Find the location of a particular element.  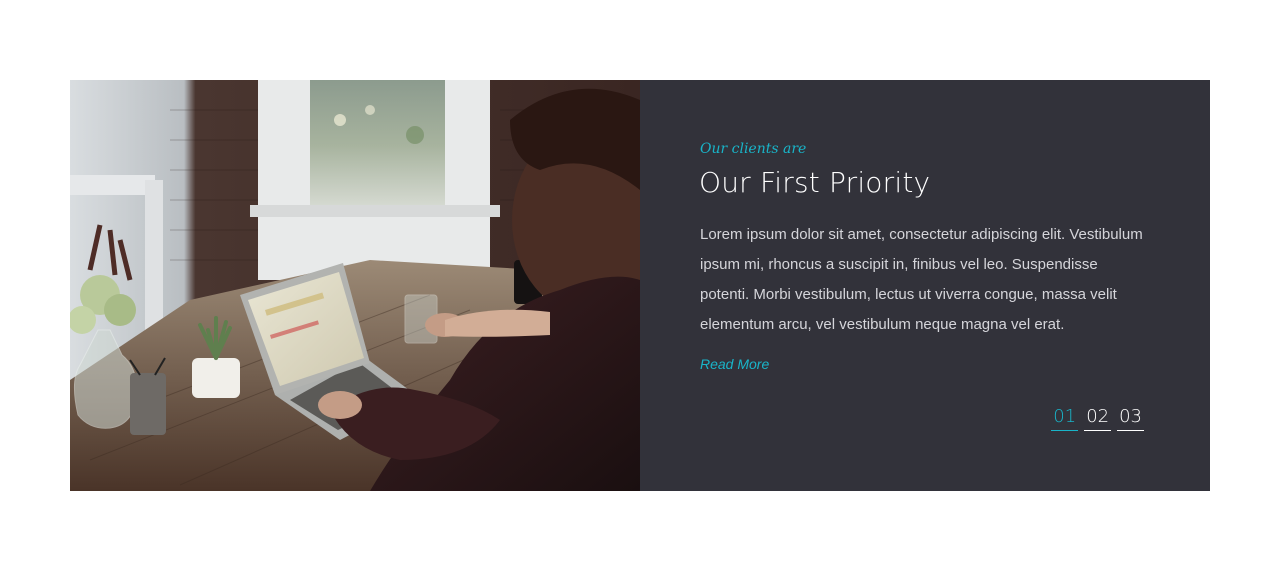

slide-pager: 01 02 03 is located at coordinates (1097, 418).